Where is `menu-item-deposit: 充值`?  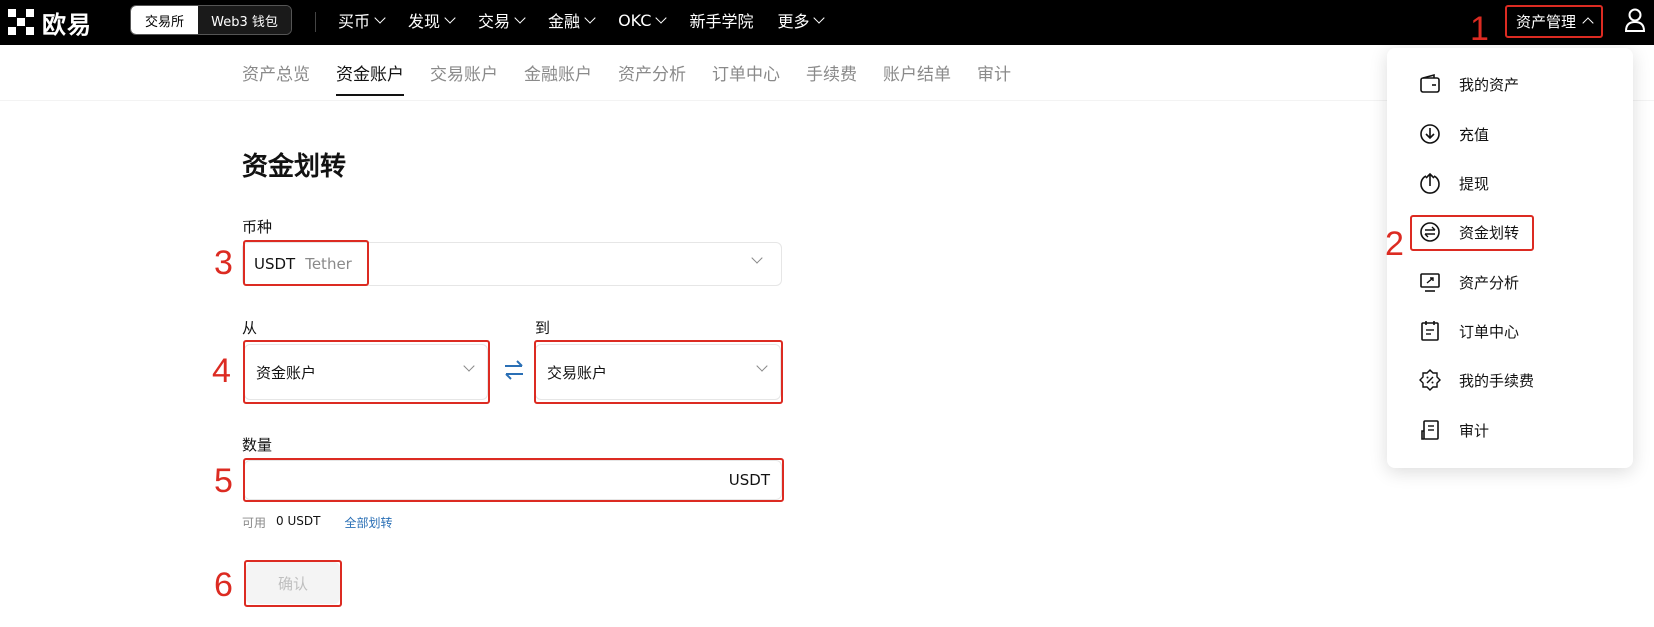
menu-item-deposit: 充值 is located at coordinates (1454, 134).